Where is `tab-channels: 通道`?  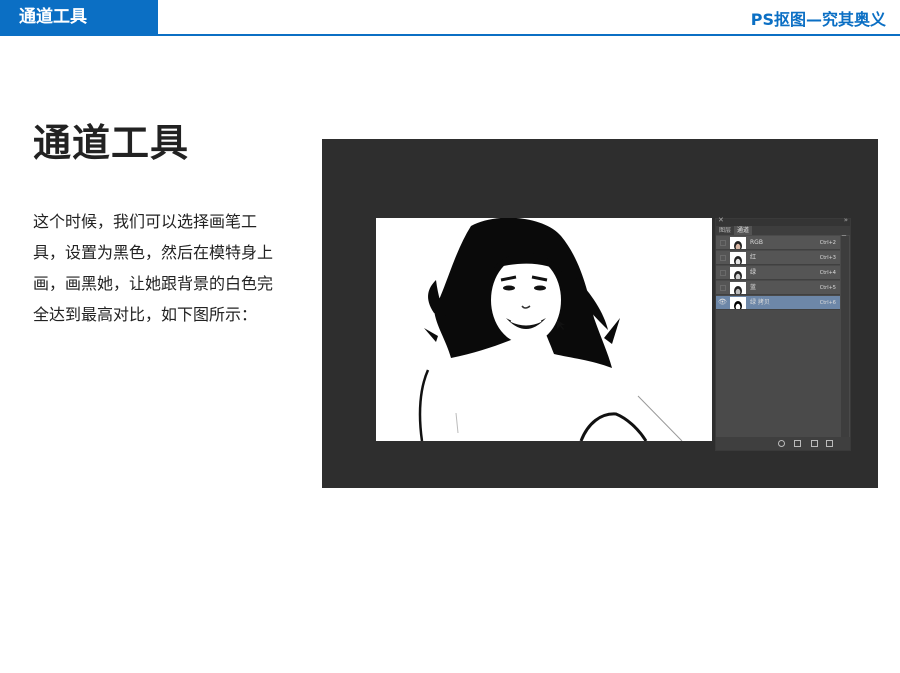 tab-channels: 通道 is located at coordinates (743, 230).